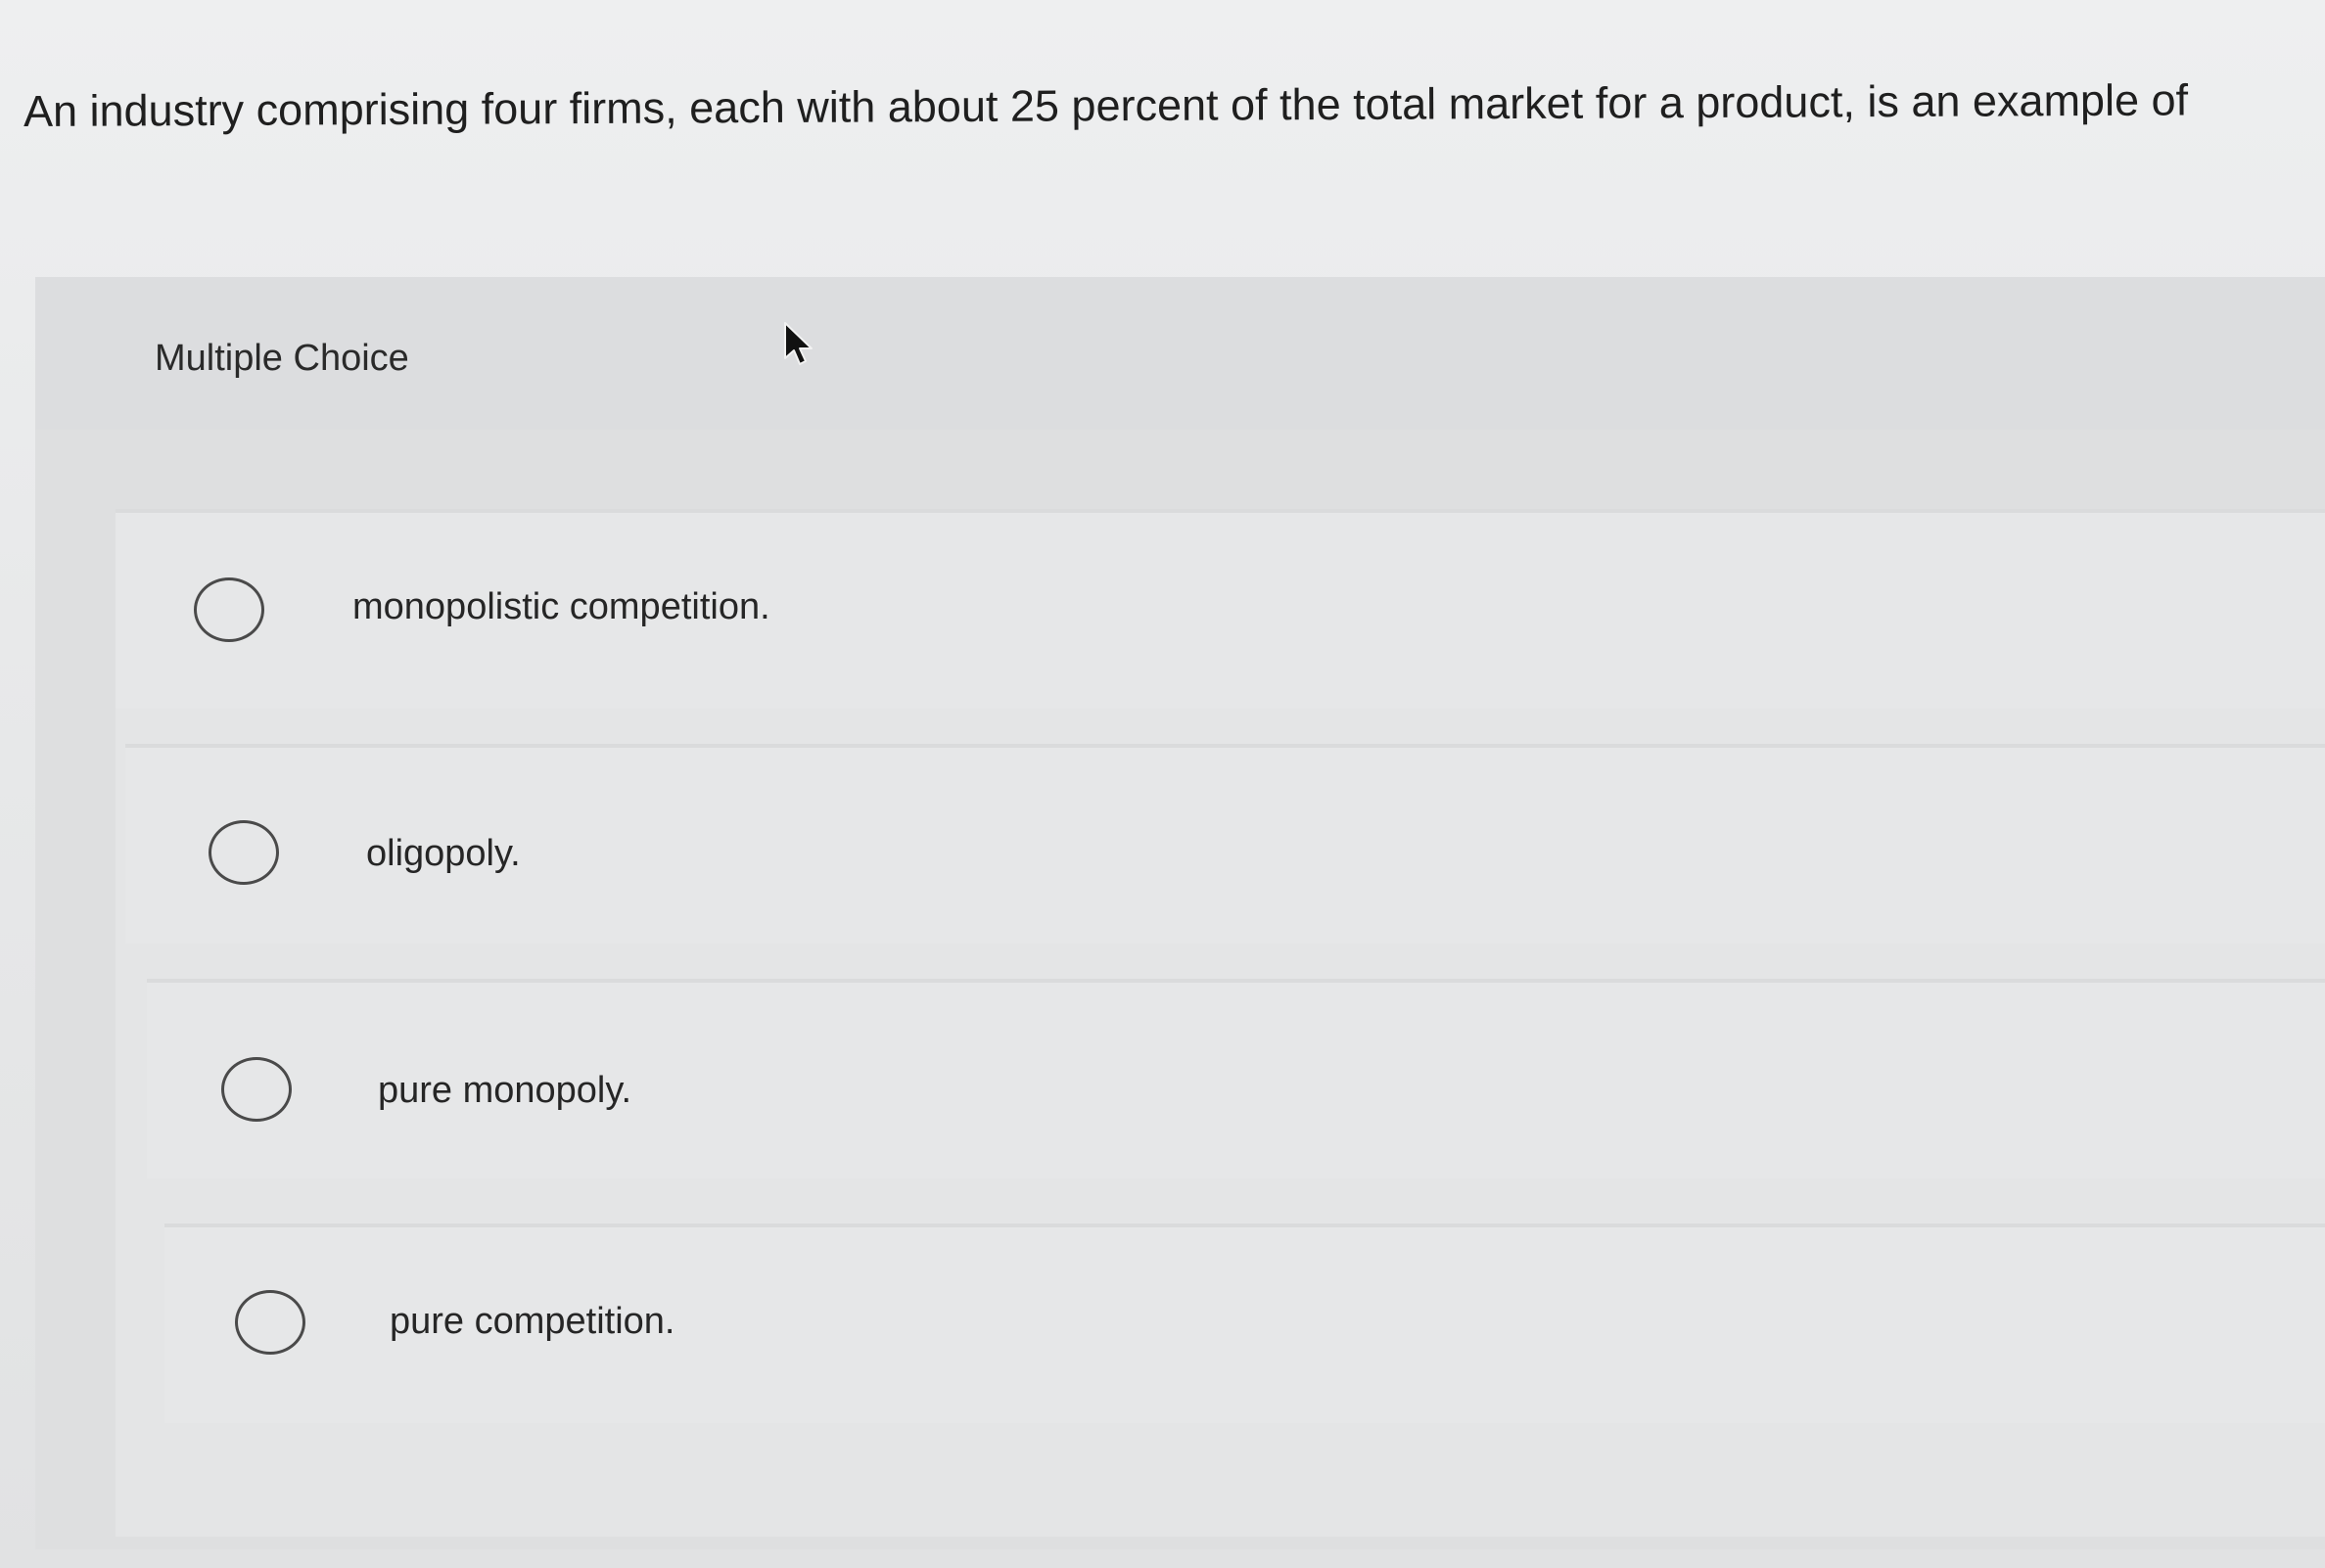 The width and height of the screenshot is (2325, 1568). Describe the element at coordinates (561, 606) in the screenshot. I see `option-label: monopolistic competition.` at that location.